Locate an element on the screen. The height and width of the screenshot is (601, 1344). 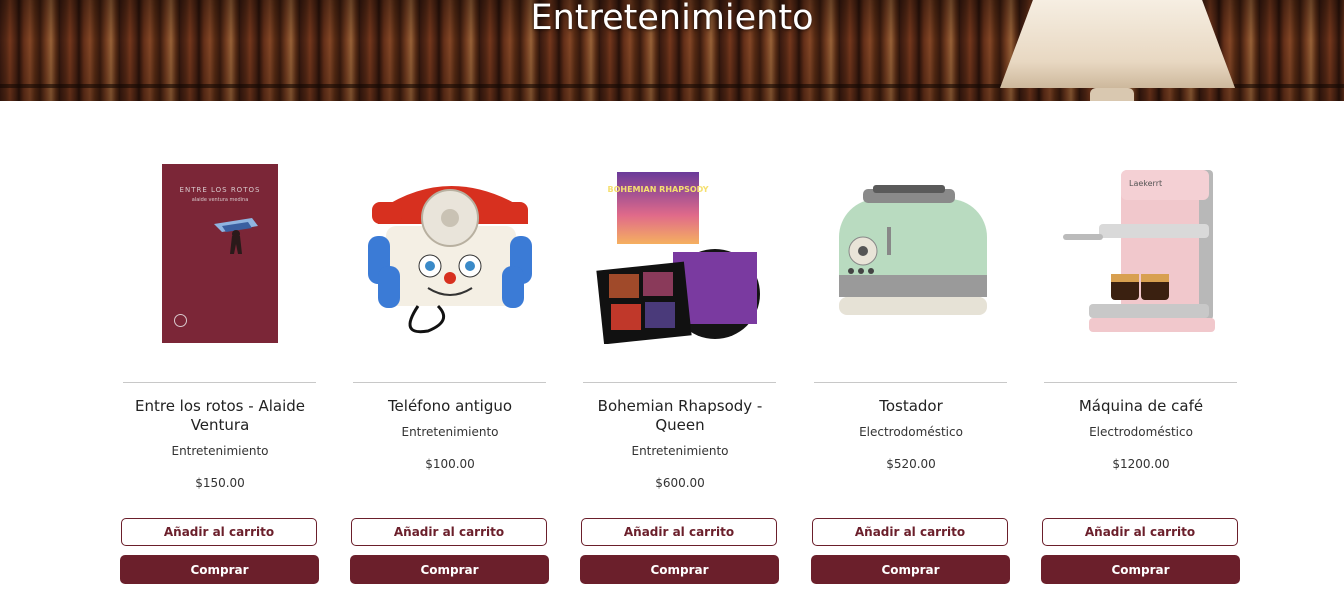
svg-text: Laekerrt is located at coordinates (1145, 183).